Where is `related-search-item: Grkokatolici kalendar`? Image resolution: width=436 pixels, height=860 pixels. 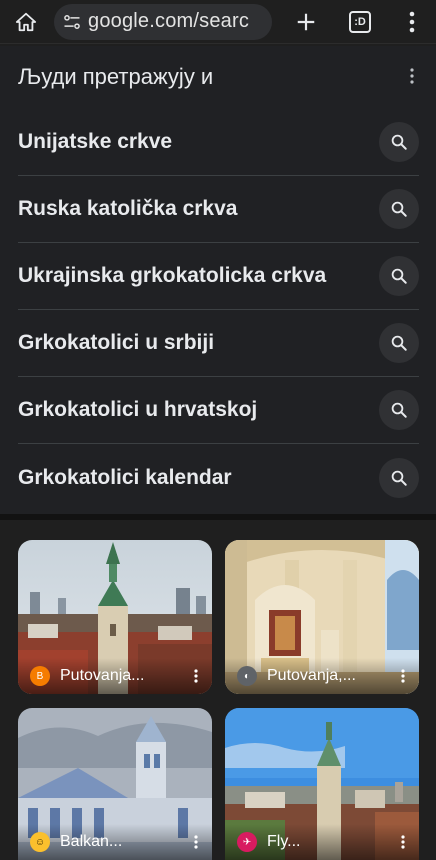
related-search-item: Grkokatolici kalendar is located at coordinates (218, 477).